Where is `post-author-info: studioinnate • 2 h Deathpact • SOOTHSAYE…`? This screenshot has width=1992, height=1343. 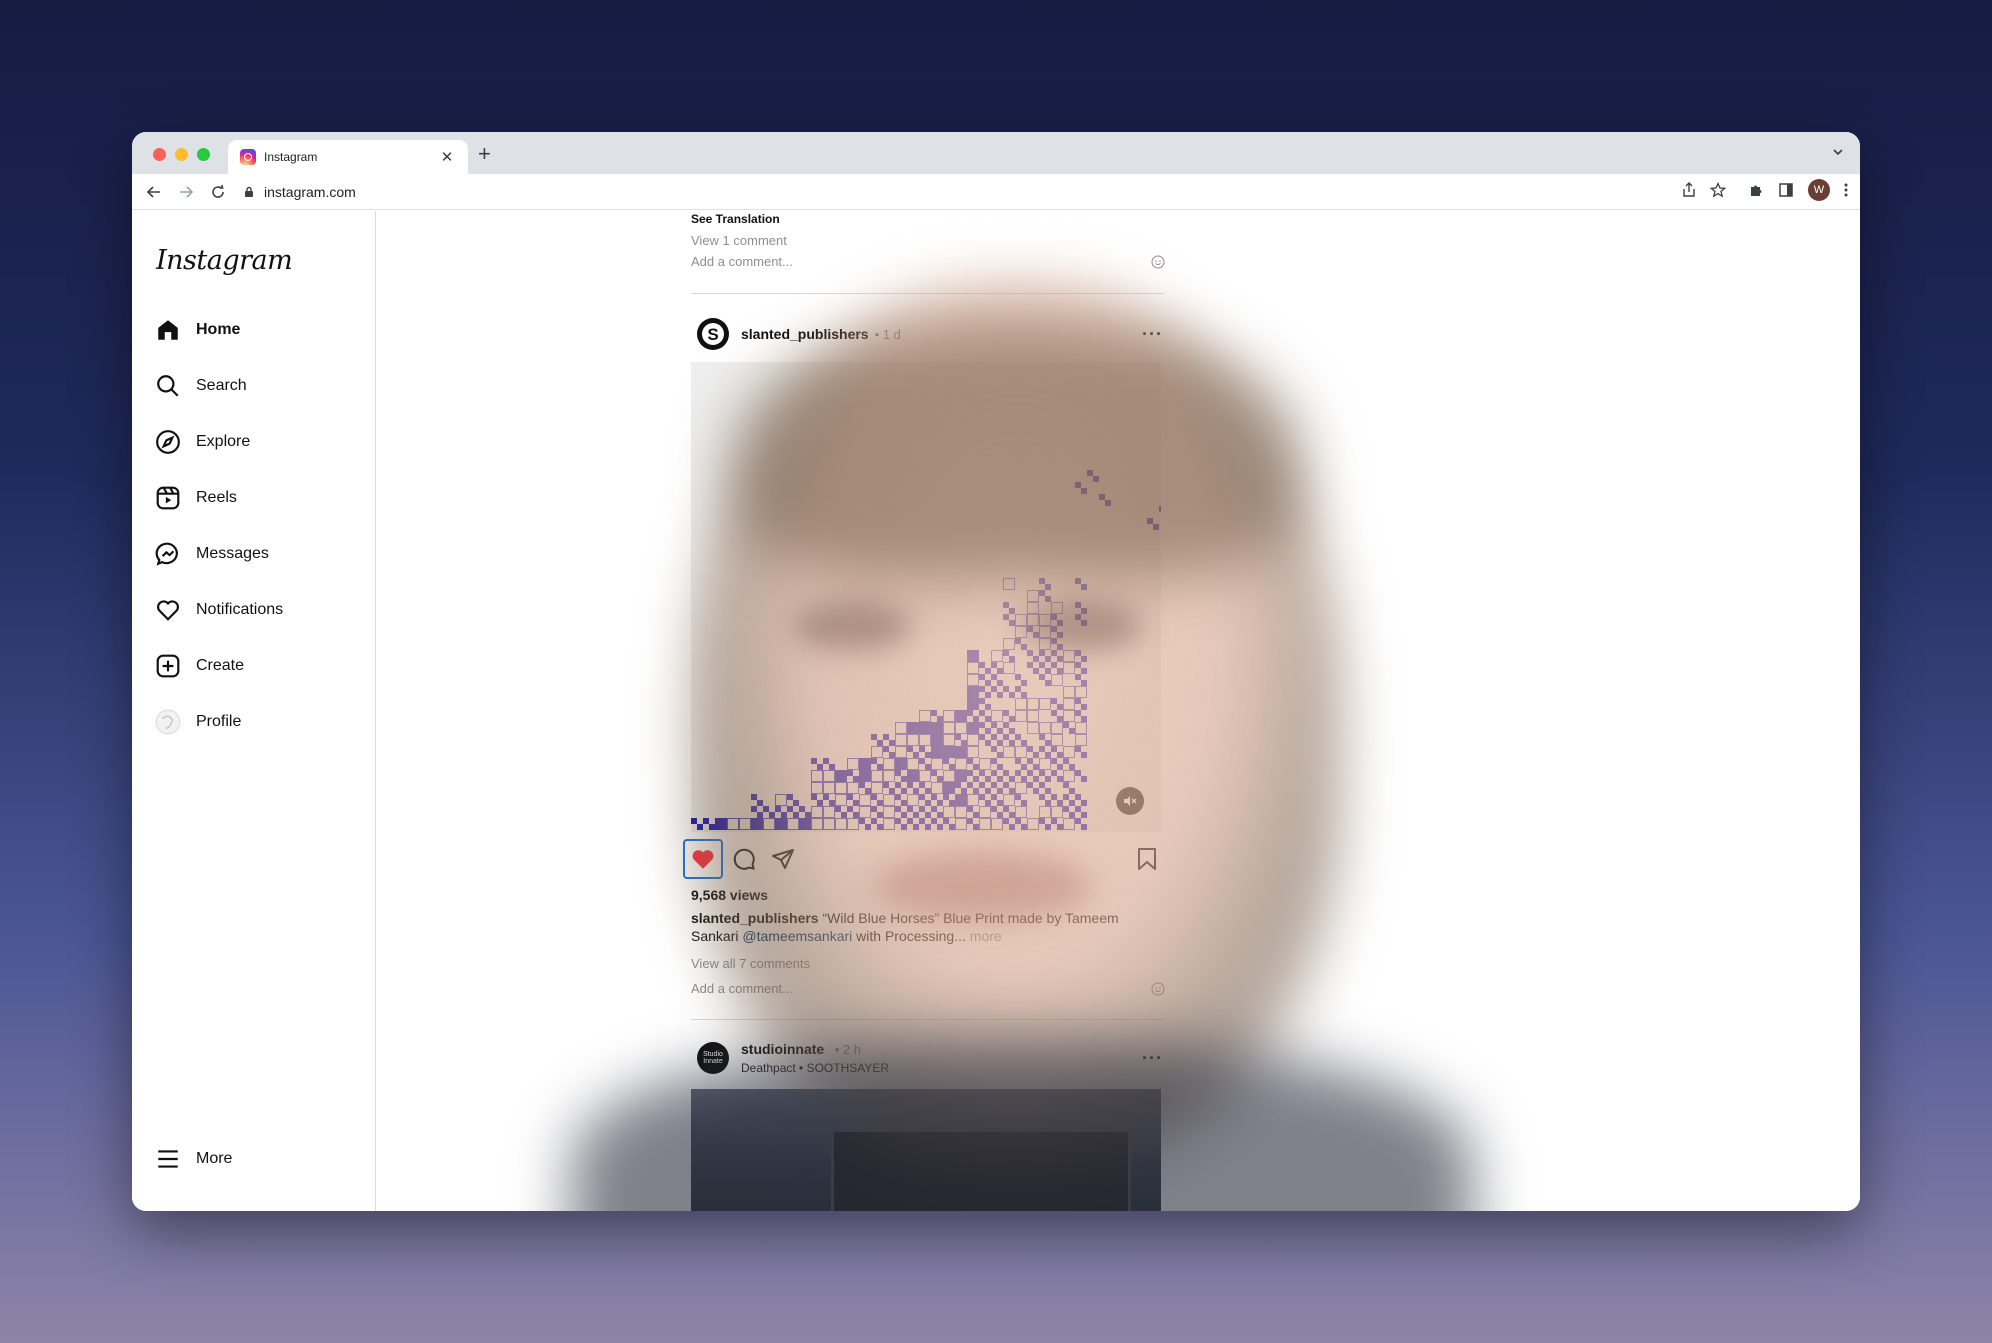
post-author-info: studioinnate • 2 h Deathpact • SOOTHSAYE… is located at coordinates (815, 1058).